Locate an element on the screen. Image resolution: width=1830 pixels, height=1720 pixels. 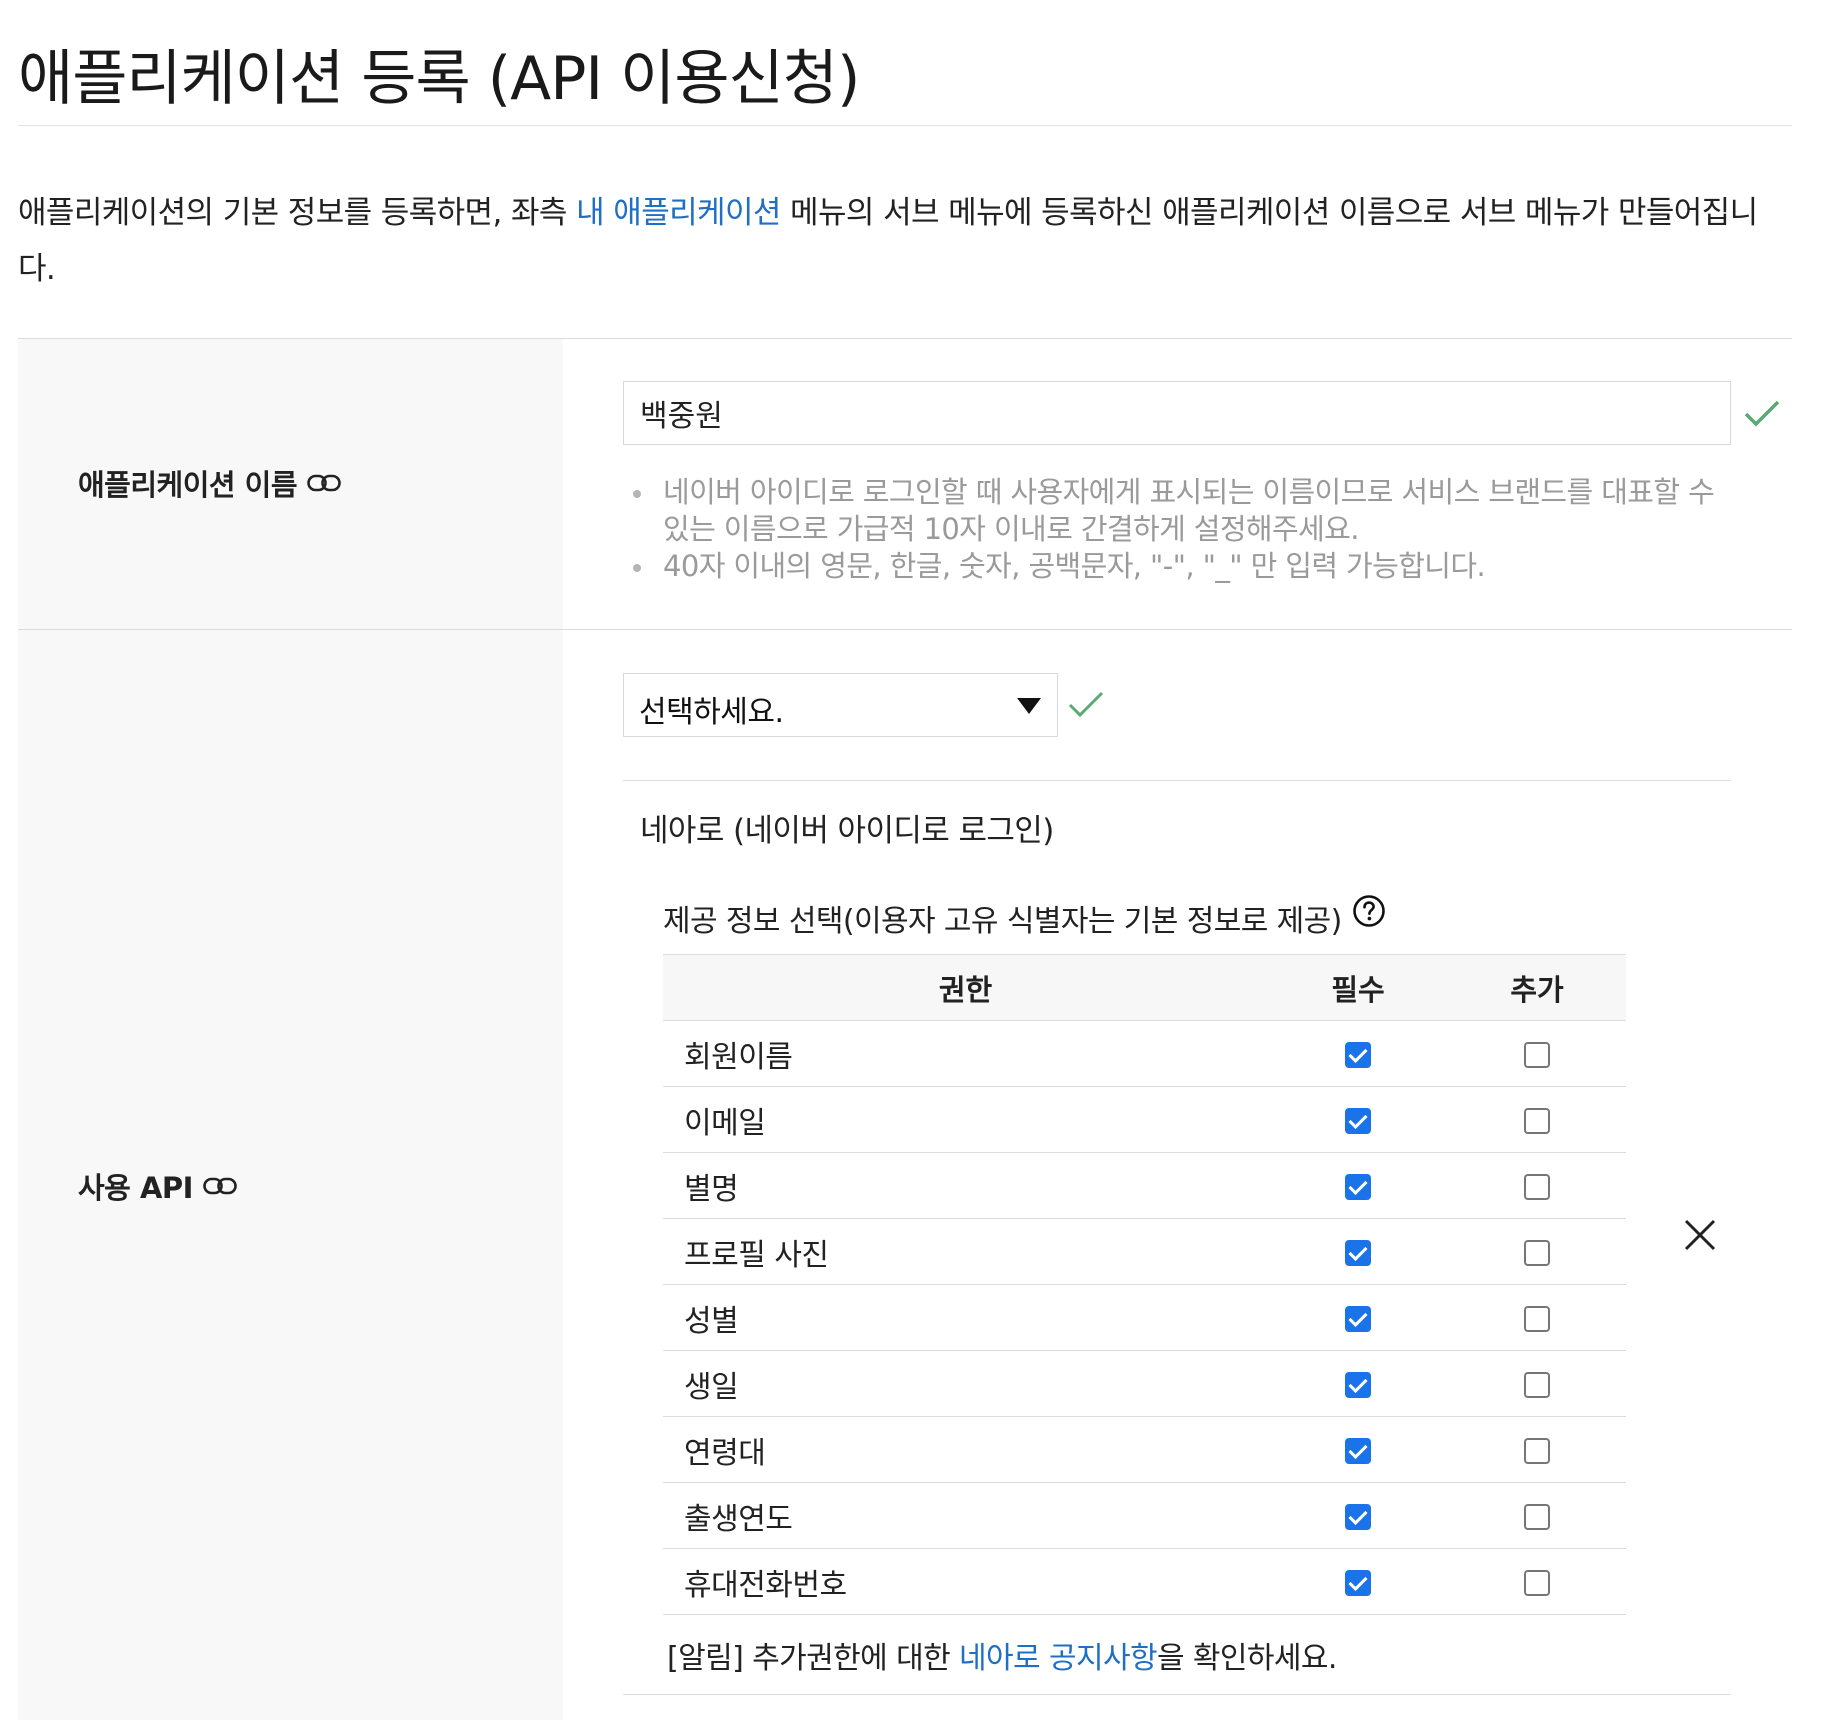
table-row: 생일 is located at coordinates (1144, 1383).